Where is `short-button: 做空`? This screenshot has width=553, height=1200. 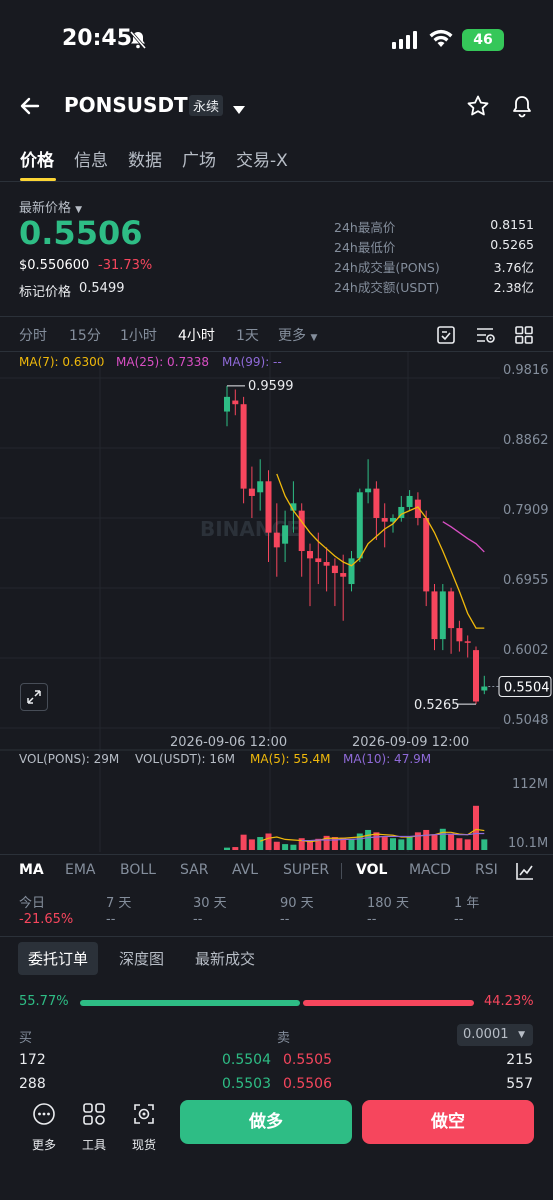 short-button: 做空 is located at coordinates (448, 1122).